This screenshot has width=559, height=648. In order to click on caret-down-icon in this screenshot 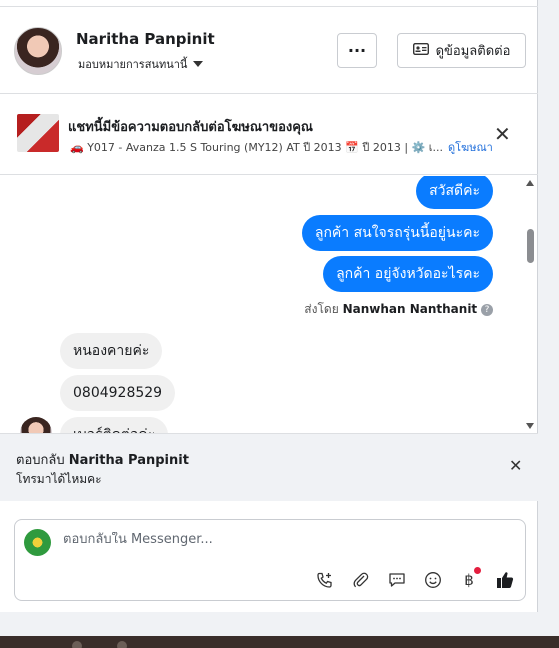, I will do `click(198, 64)`.